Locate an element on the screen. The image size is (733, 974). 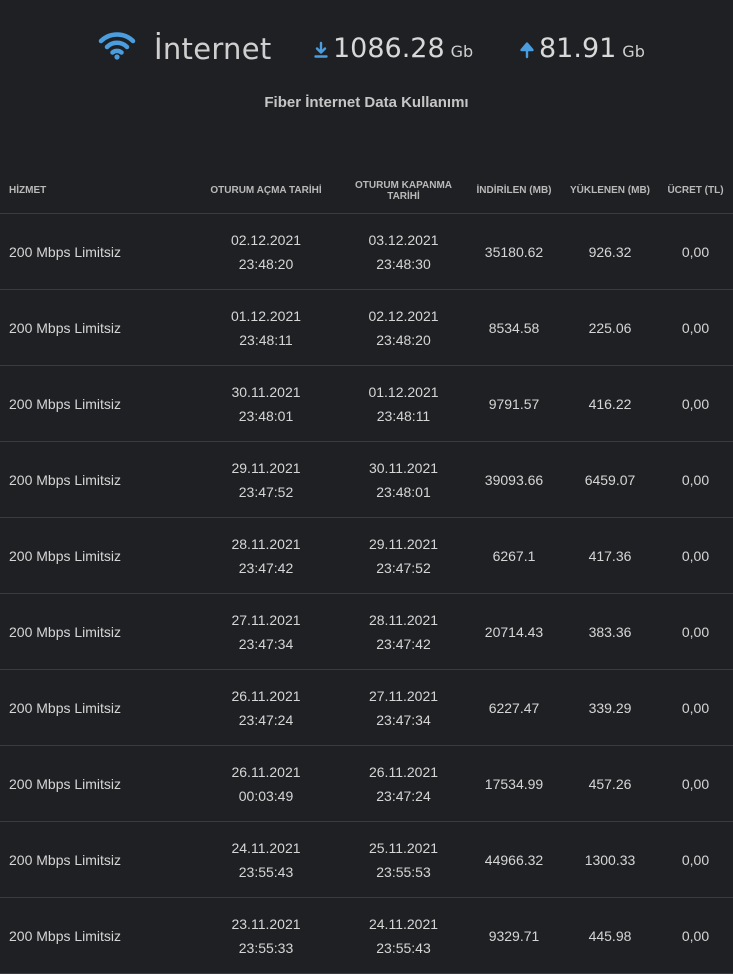
cell-open-date: 23.11.2021 is located at coordinates (266, 923).